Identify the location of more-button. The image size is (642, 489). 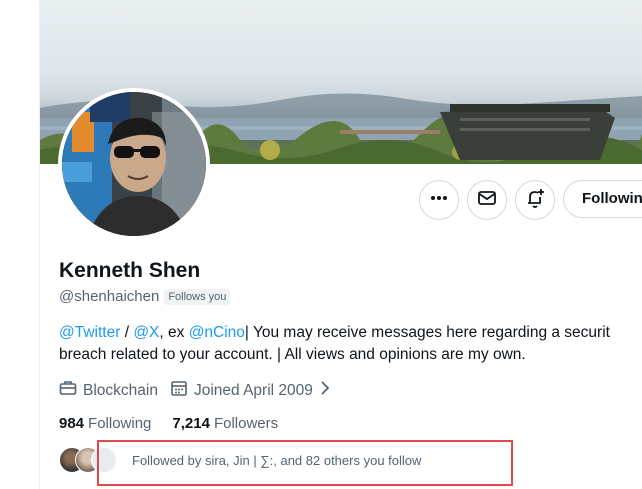
(439, 200).